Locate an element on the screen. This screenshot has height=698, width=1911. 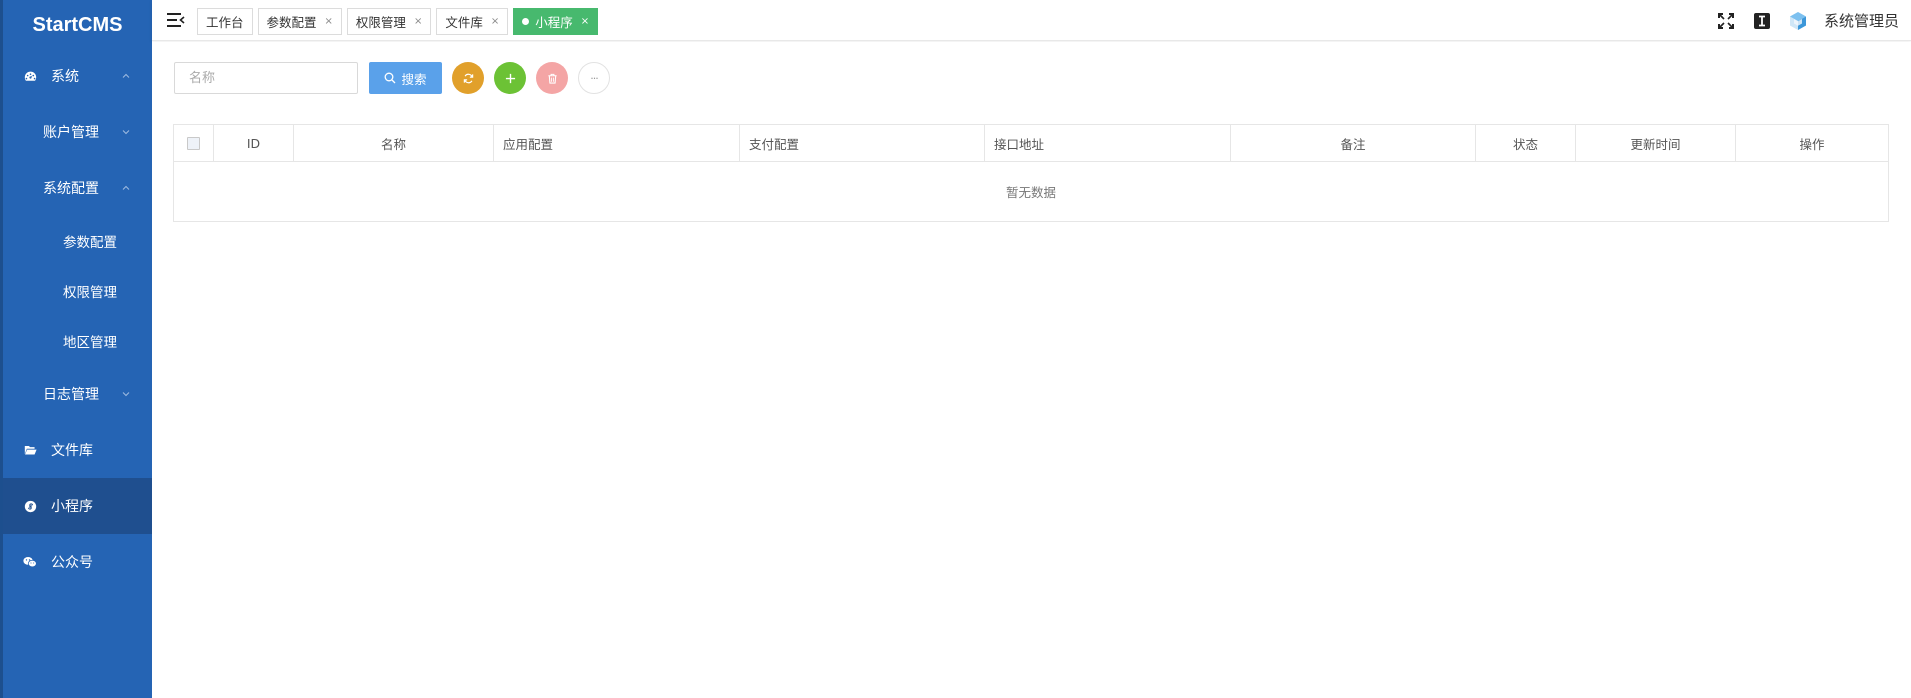
column-header: 状态 is located at coordinates (1526, 143).